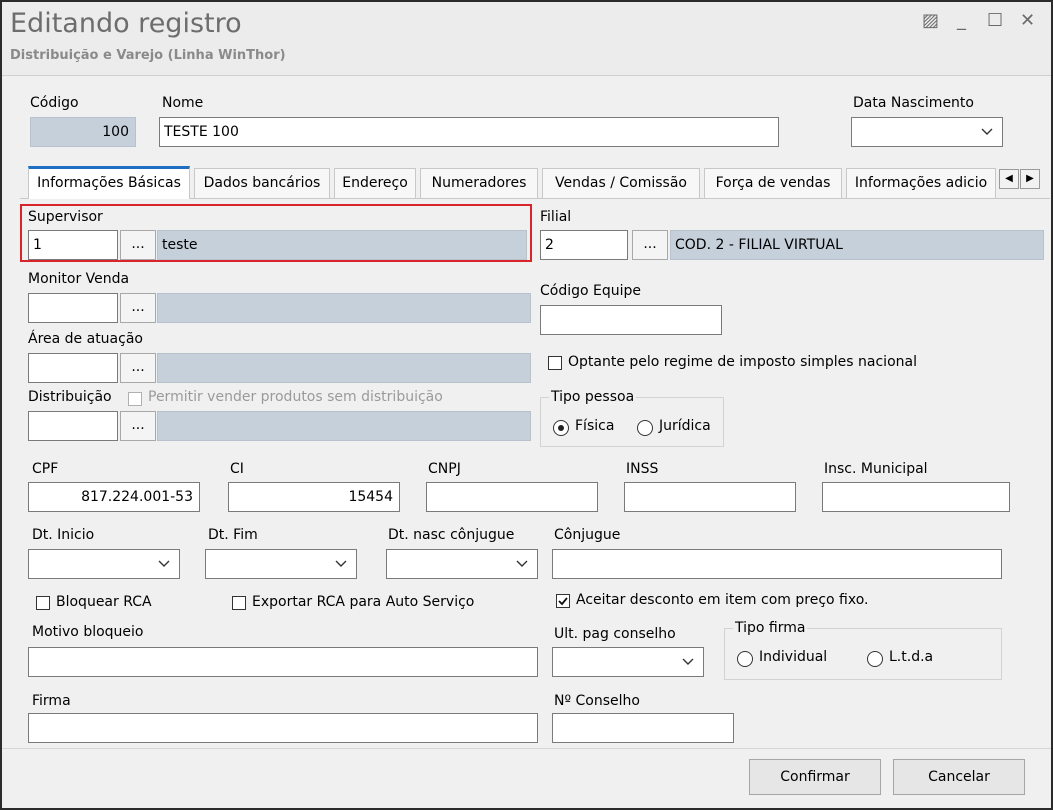 This screenshot has width=1053, height=810. Describe the element at coordinates (63, 535) in the screenshot. I see `dt-inicio-label: Dt. Inicio` at that location.